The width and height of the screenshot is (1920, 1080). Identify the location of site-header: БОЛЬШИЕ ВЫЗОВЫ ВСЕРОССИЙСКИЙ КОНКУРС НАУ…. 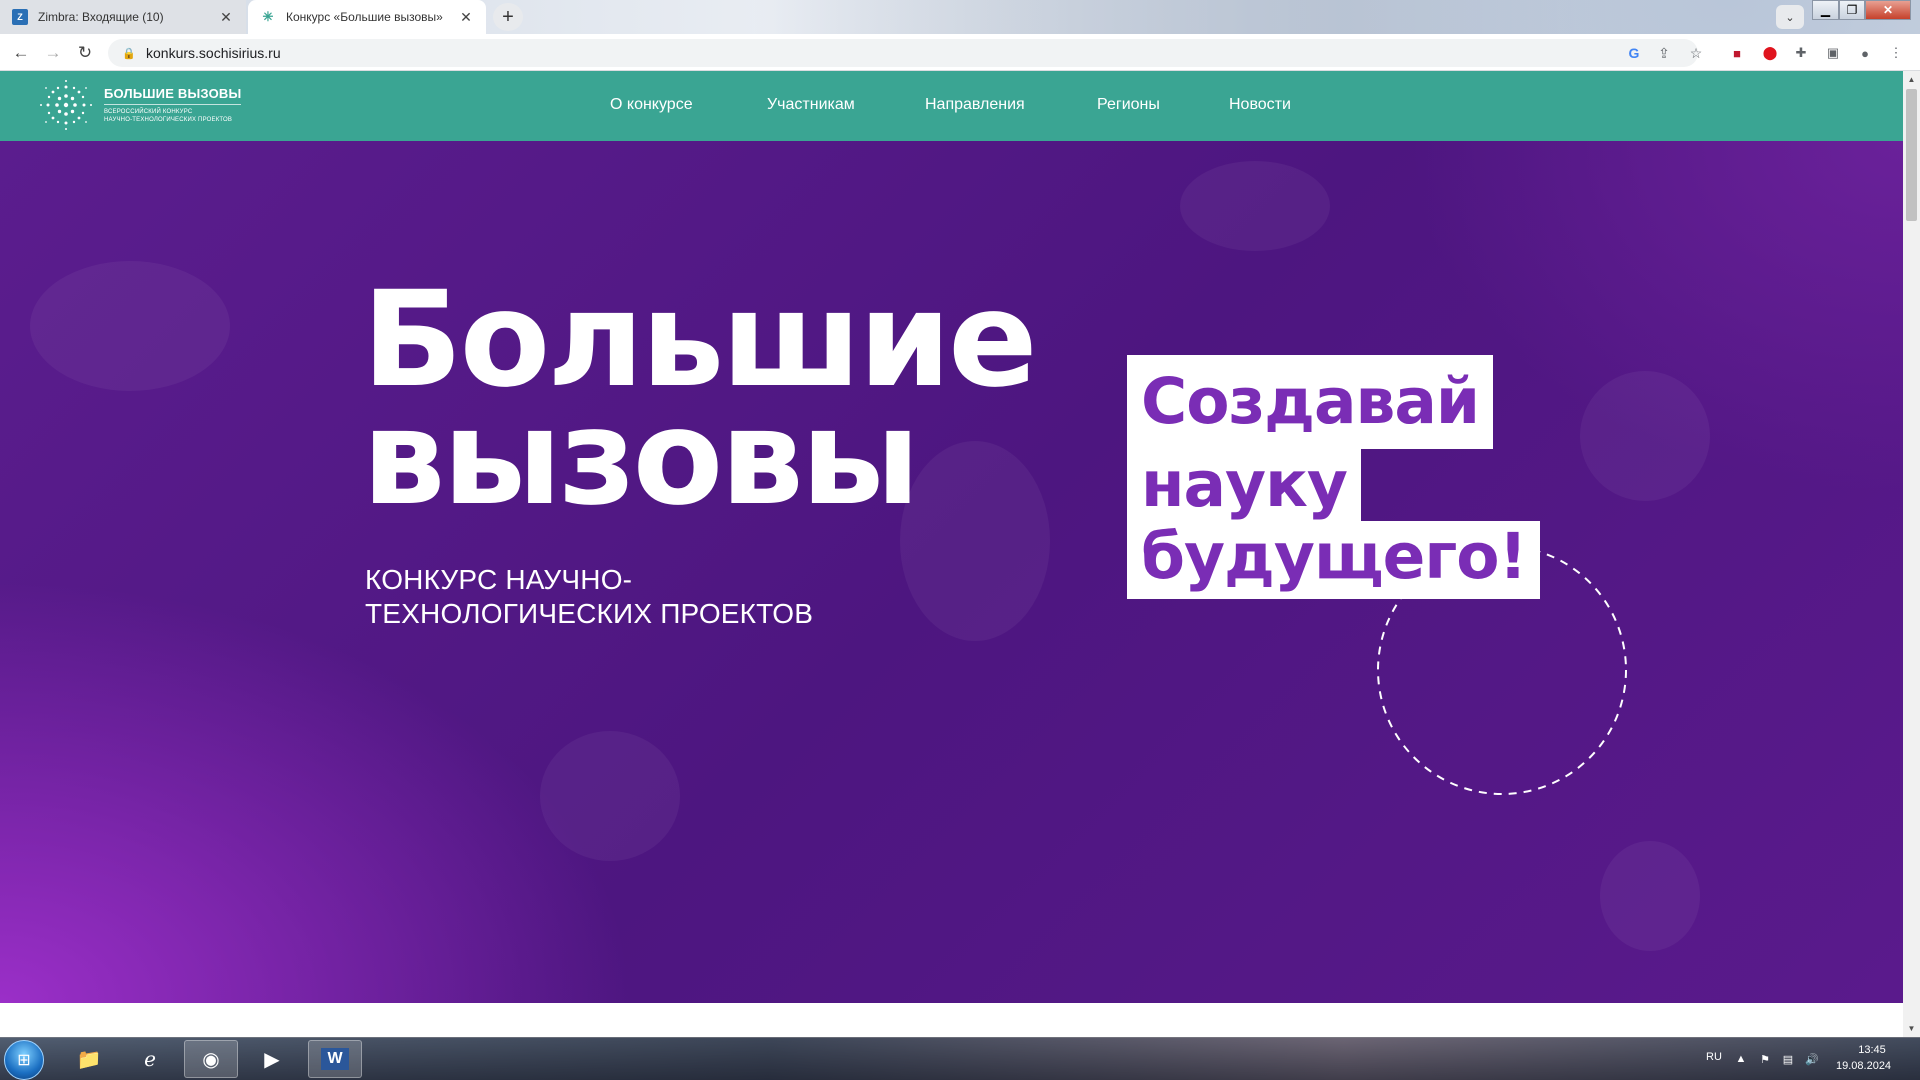
(951, 106).